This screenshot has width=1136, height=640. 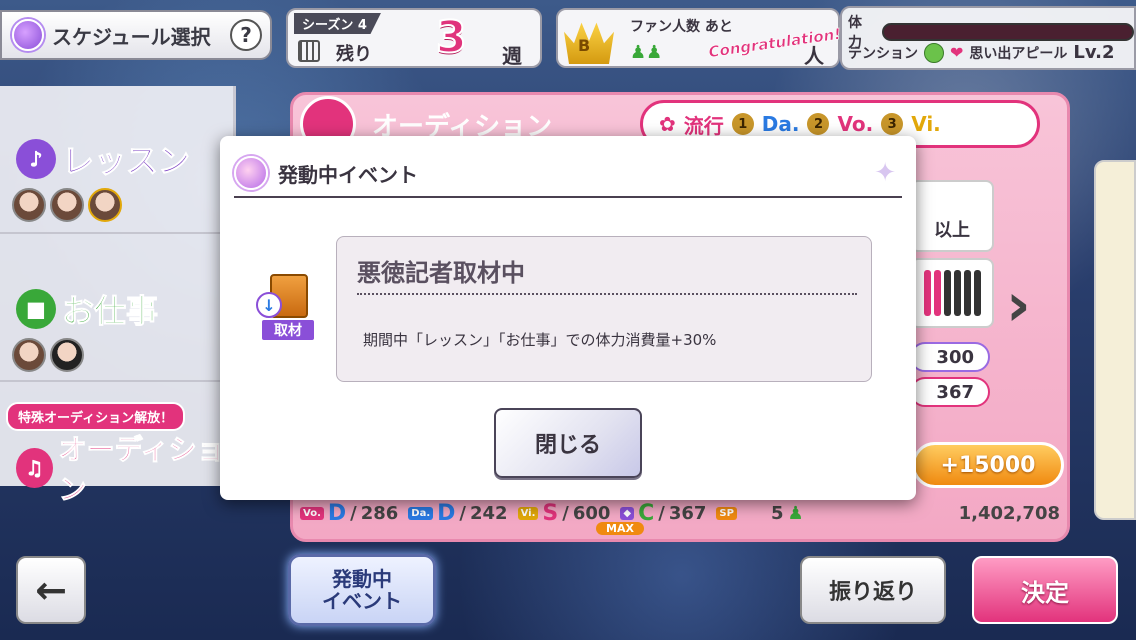 What do you see at coordinates (540, 340) in the screenshot?
I see `event-description: 期間中「レッスン」「お仕事」での体力消費量+30%` at bounding box center [540, 340].